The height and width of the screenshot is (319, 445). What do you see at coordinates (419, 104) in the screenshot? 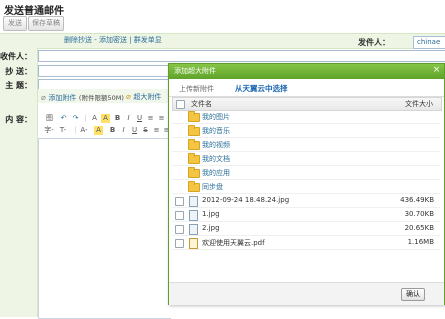
I see `column-filesize: 文件大小` at bounding box center [419, 104].